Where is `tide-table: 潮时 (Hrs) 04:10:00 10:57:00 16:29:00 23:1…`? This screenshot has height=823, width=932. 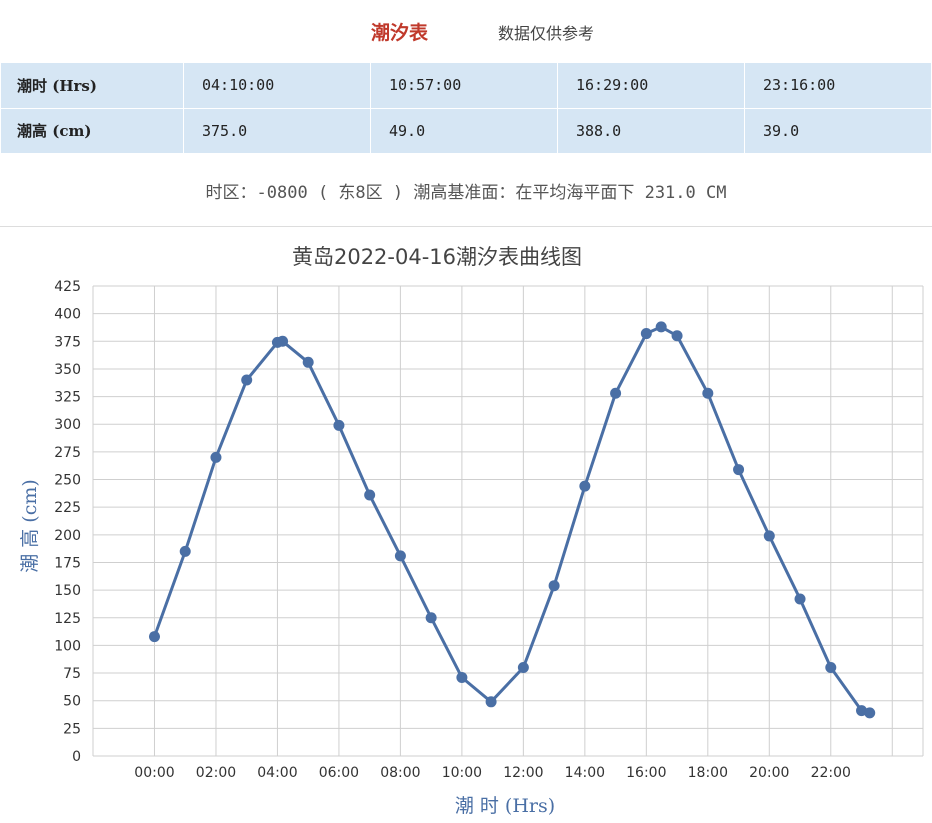
tide-table: 潮时 (Hrs) 04:10:00 10:57:00 16:29:00 23:1… is located at coordinates (466, 108).